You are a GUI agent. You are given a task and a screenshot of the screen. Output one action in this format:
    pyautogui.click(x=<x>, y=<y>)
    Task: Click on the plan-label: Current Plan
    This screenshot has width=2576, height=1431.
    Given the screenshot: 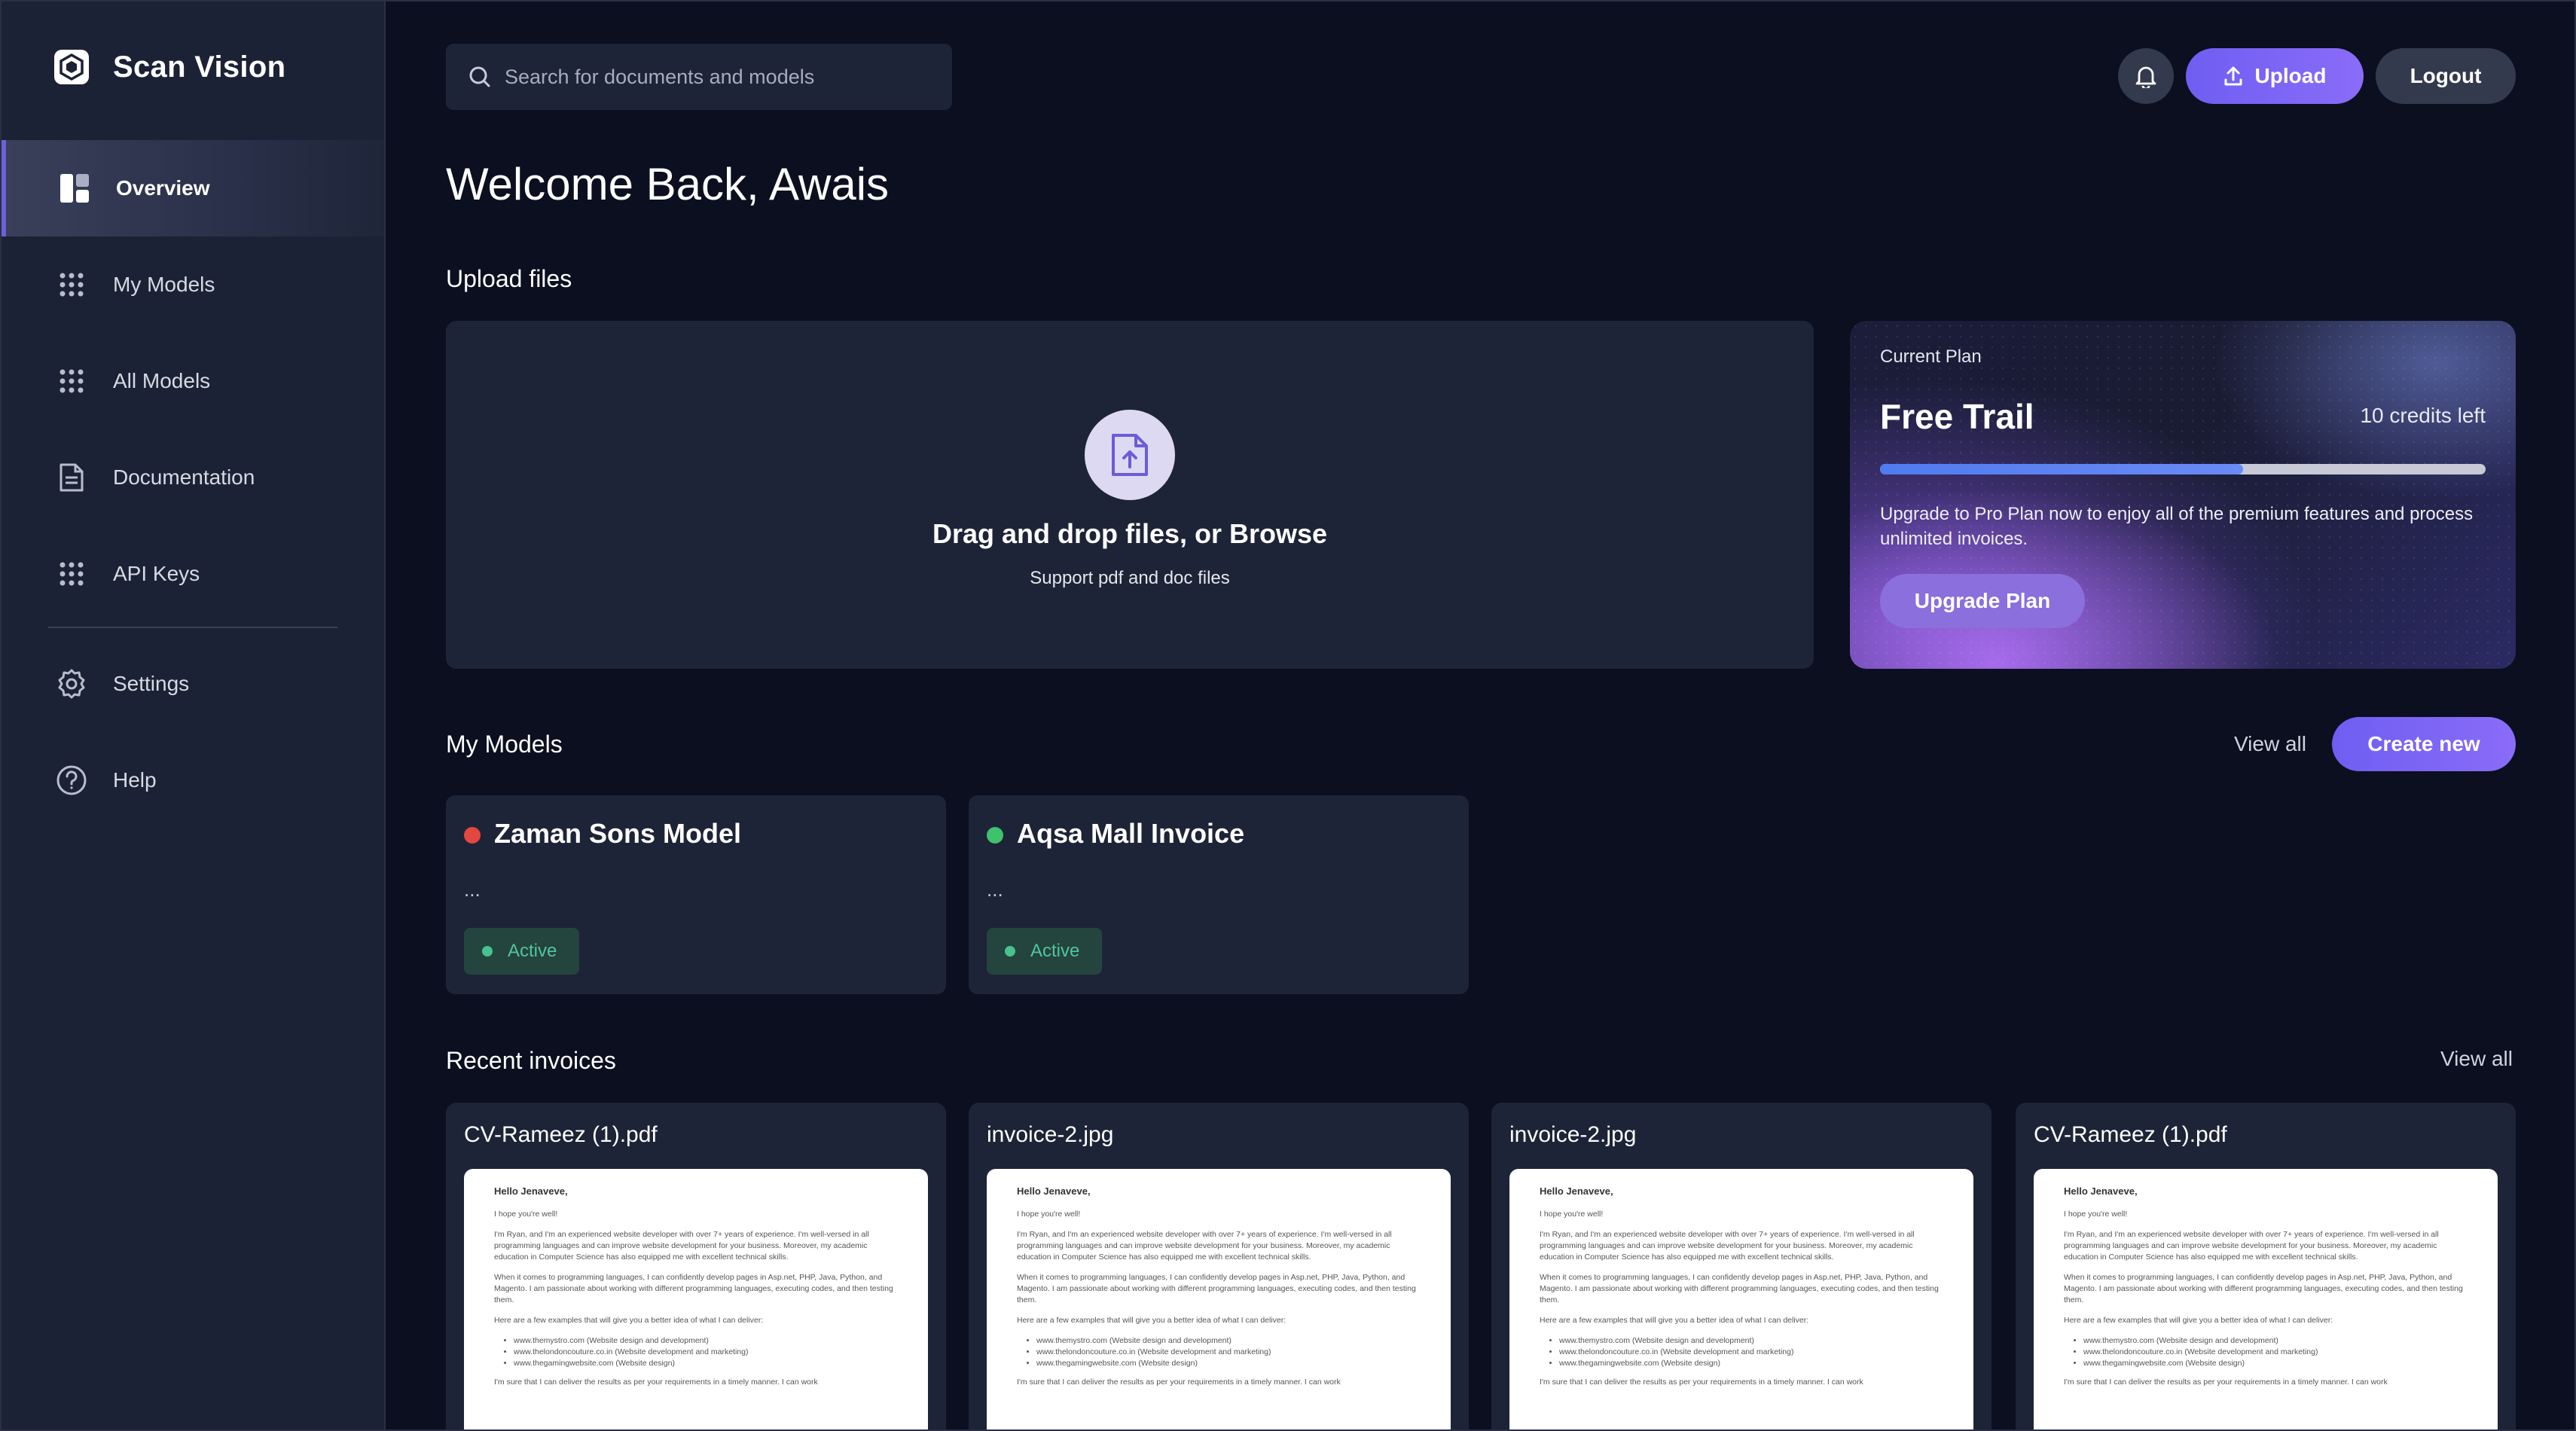 What is the action you would take?
    pyautogui.click(x=1931, y=356)
    